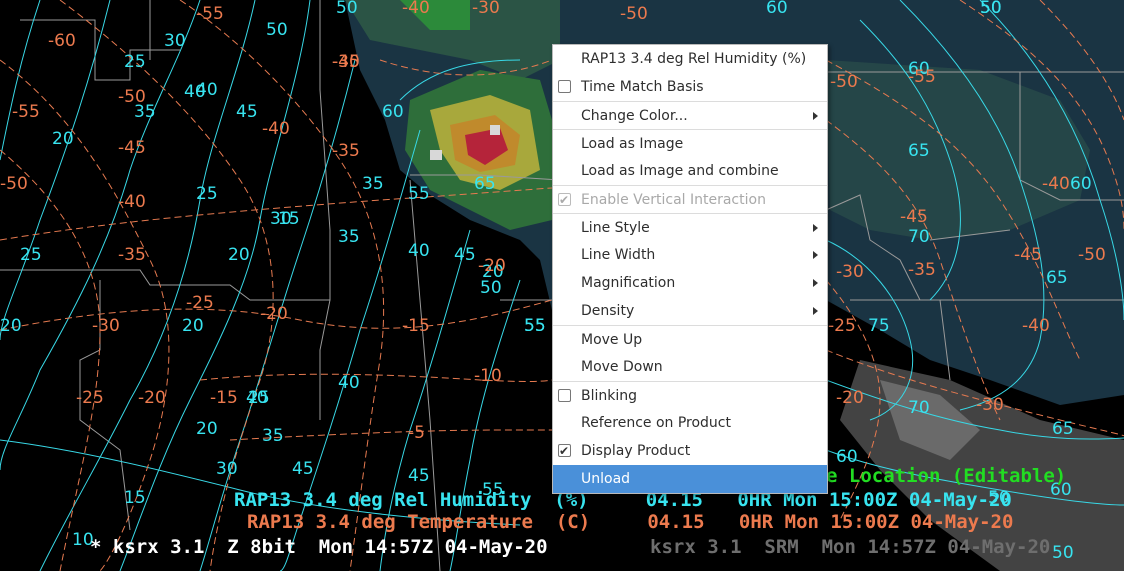 The width and height of the screenshot is (1124, 571). Describe the element at coordinates (879, 326) in the screenshot. I see `rh-label: 75` at that location.